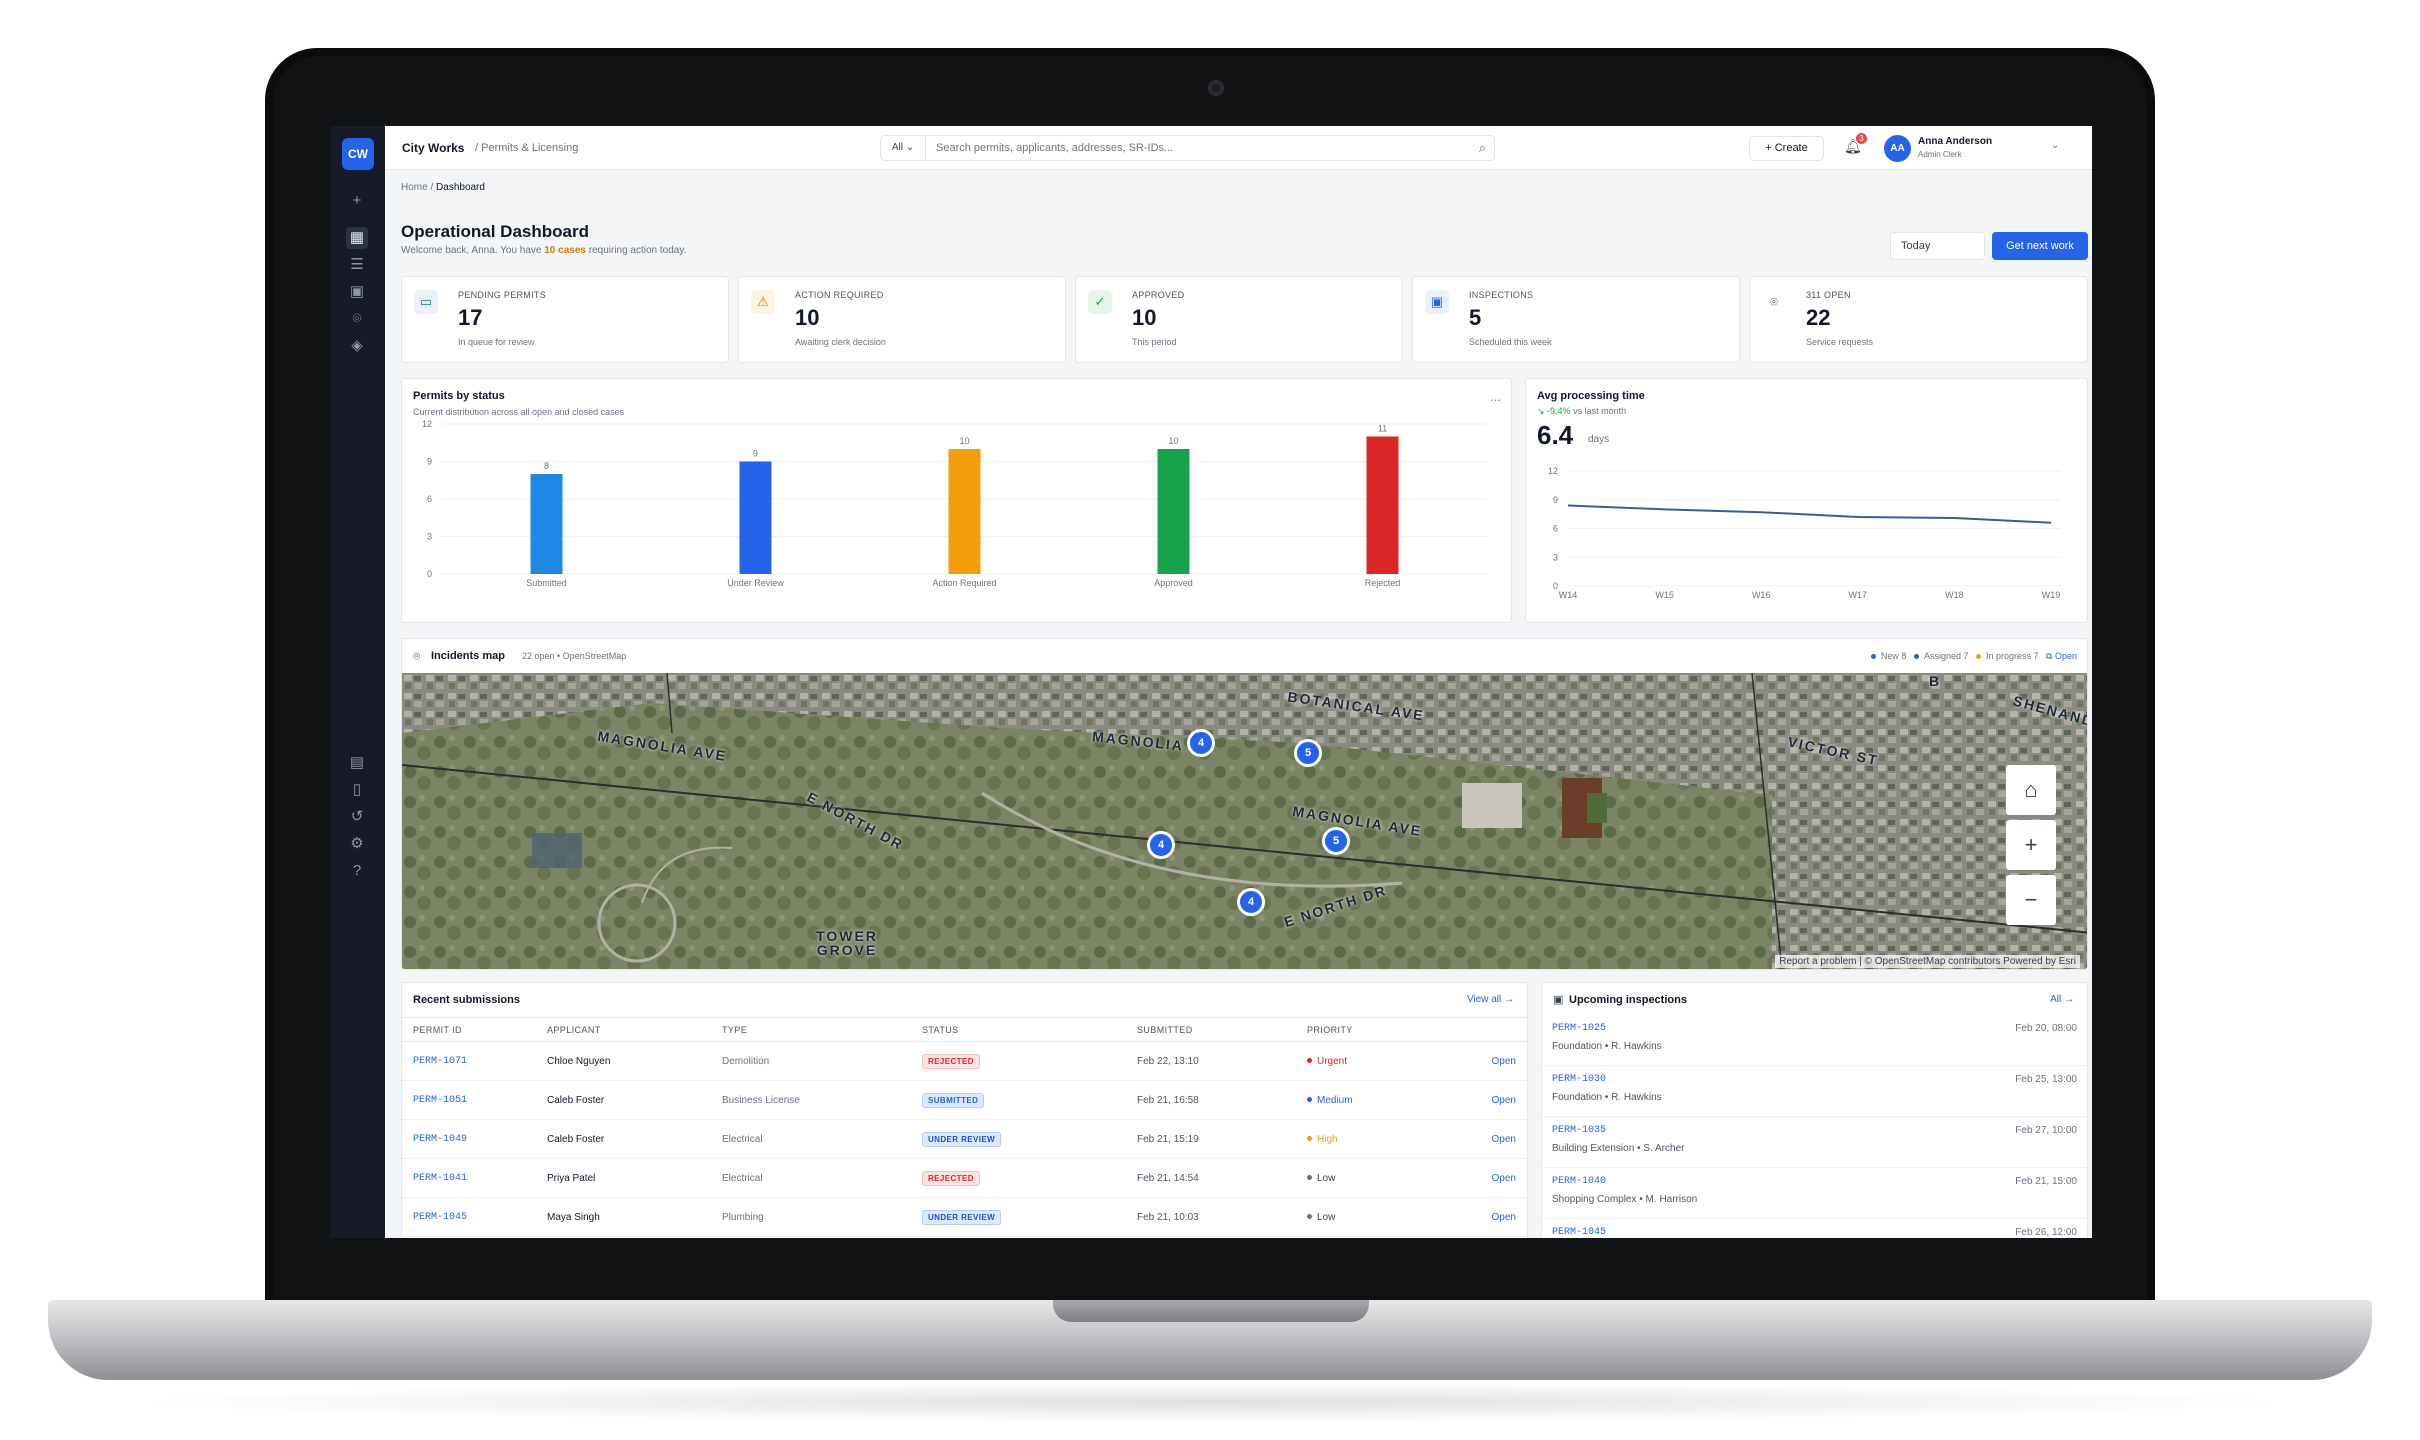 The width and height of the screenshot is (2420, 1440). Describe the element at coordinates (1579, 1028) in the screenshot. I see `inspection-permit-link: PERM-1025` at that location.